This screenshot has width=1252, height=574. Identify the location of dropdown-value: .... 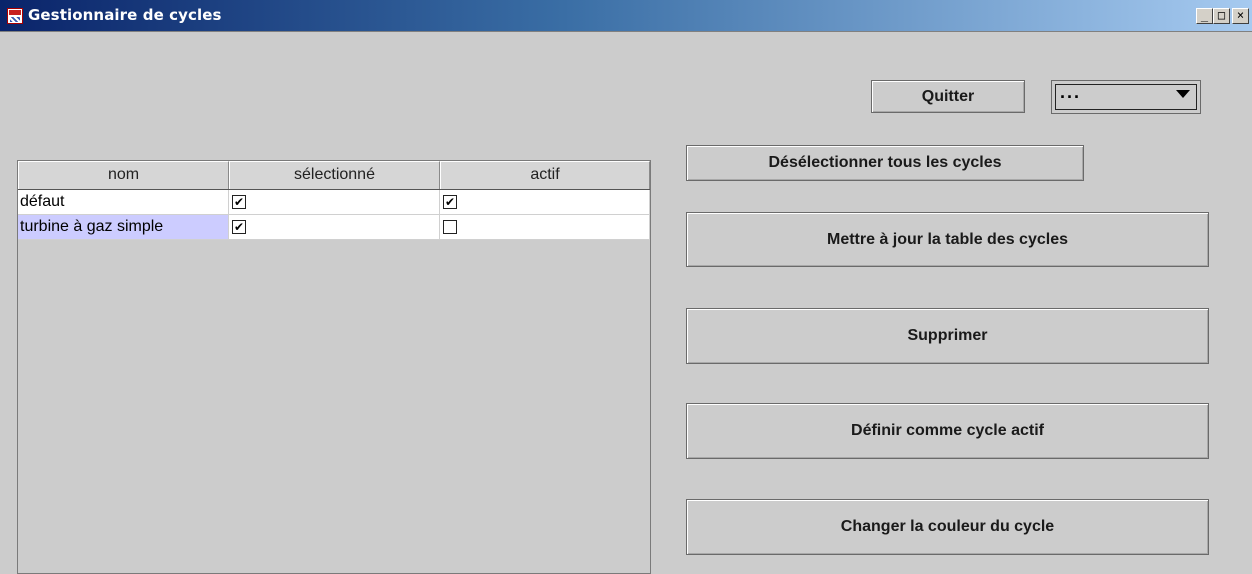
(1071, 92).